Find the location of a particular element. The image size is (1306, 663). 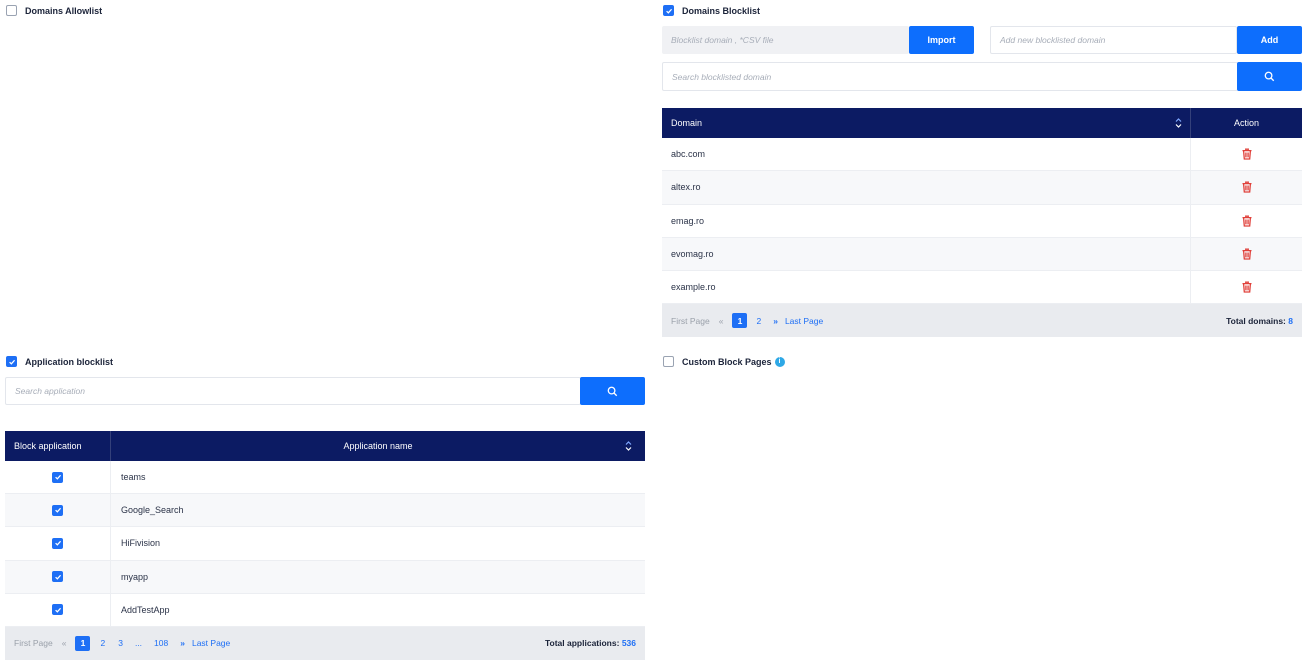

search-application-input: Search application is located at coordinates (293, 391).